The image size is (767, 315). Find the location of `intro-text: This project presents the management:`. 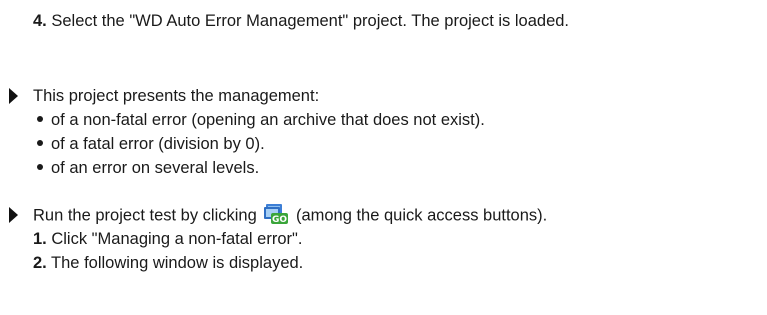

intro-text: This project presents the management: is located at coordinates (176, 96).